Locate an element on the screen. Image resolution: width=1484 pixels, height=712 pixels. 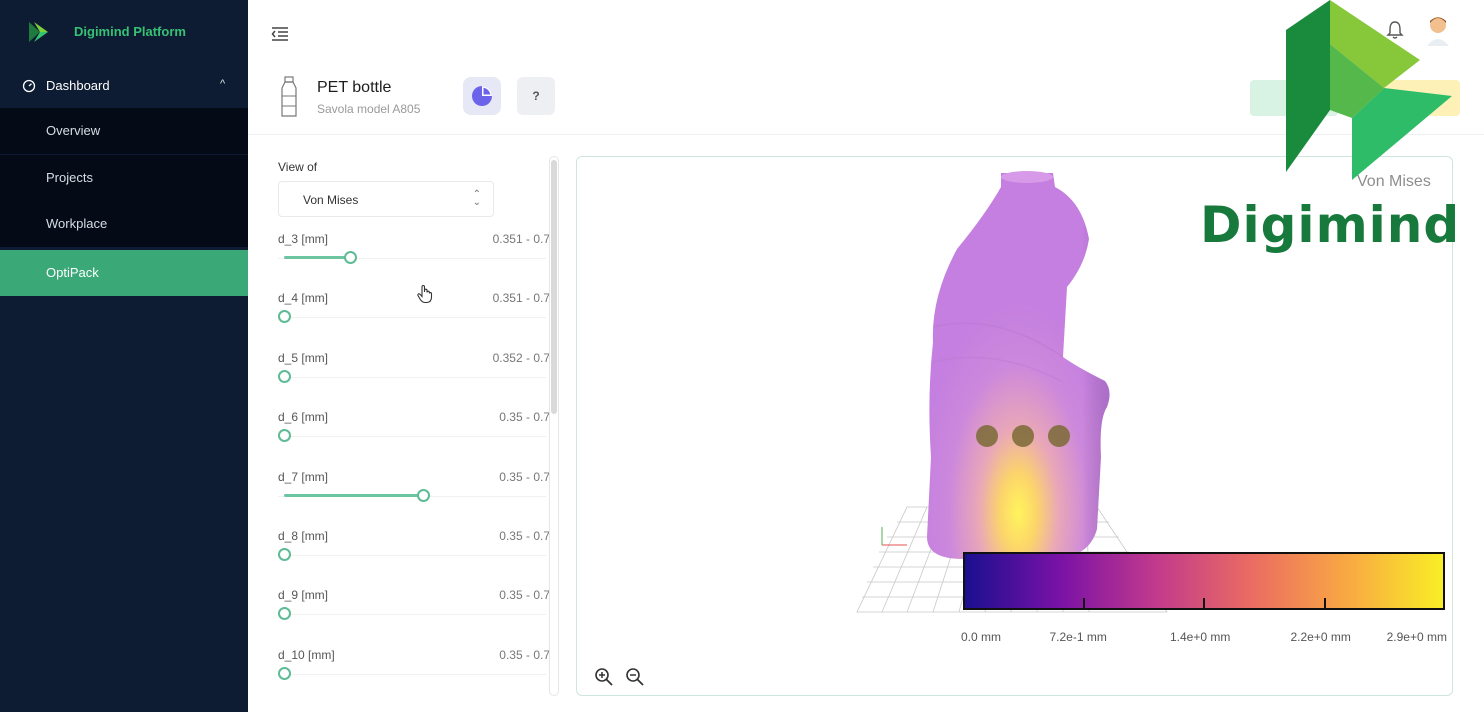
param-row: d_8 [mm] 0.35 - 0.7 is located at coordinates (414, 557).